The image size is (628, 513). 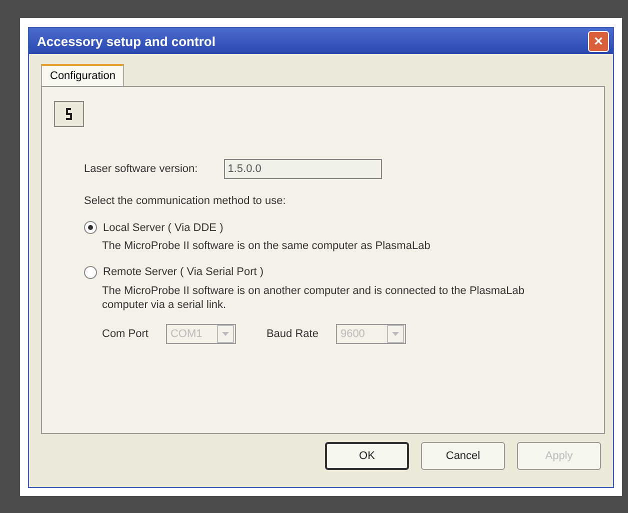 What do you see at coordinates (267, 247) in the screenshot?
I see `method-description: The MicroProbe II software is on the same computer as PlasmaLab` at bounding box center [267, 247].